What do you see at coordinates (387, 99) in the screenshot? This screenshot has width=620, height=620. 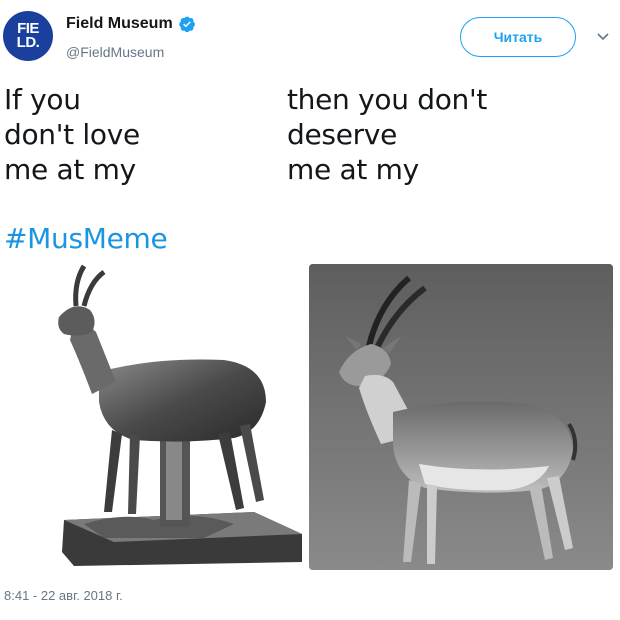 I see `tweet-line: then you don't` at bounding box center [387, 99].